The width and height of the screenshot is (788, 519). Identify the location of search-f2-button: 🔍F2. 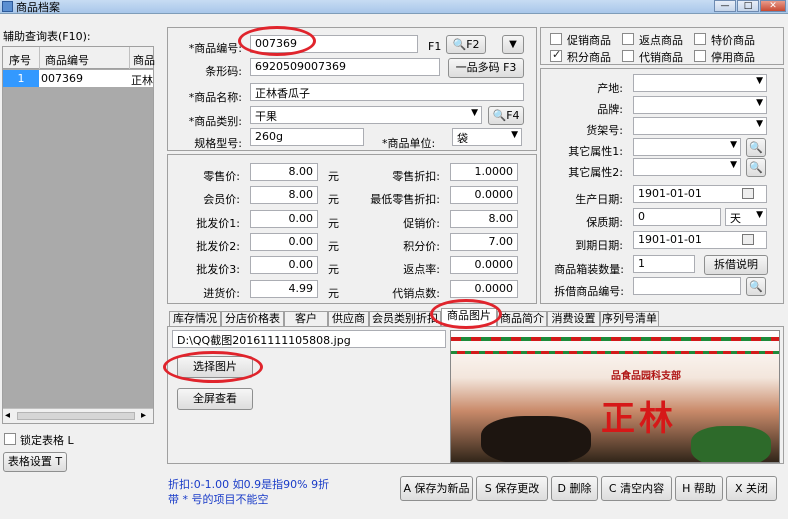
(466, 44).